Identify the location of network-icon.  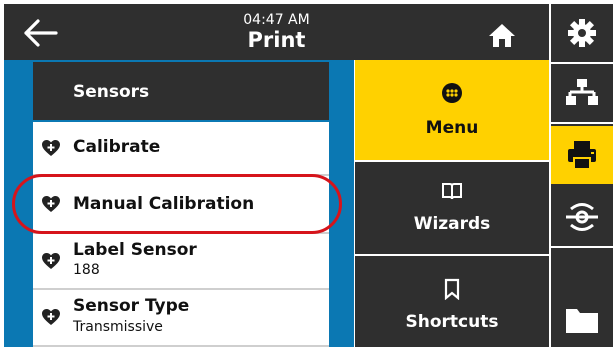
(582, 93).